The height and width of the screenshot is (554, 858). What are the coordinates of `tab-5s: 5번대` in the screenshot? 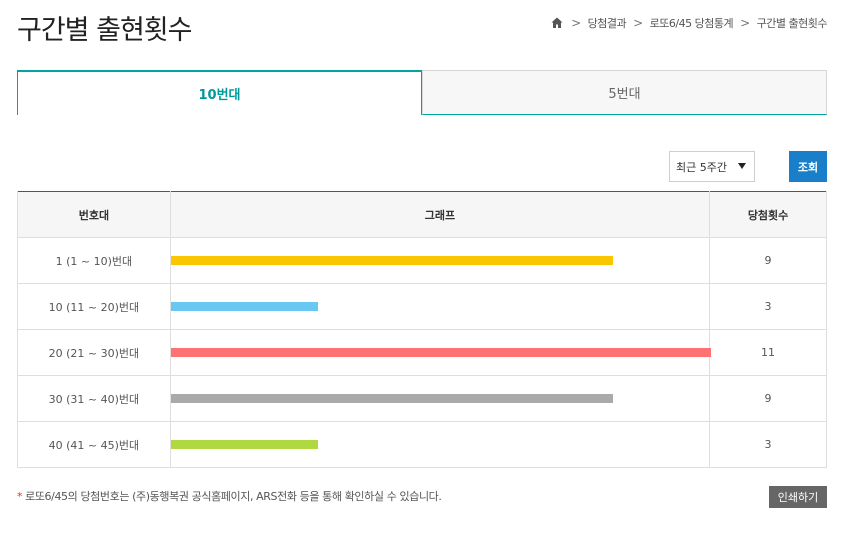 It's located at (624, 92).